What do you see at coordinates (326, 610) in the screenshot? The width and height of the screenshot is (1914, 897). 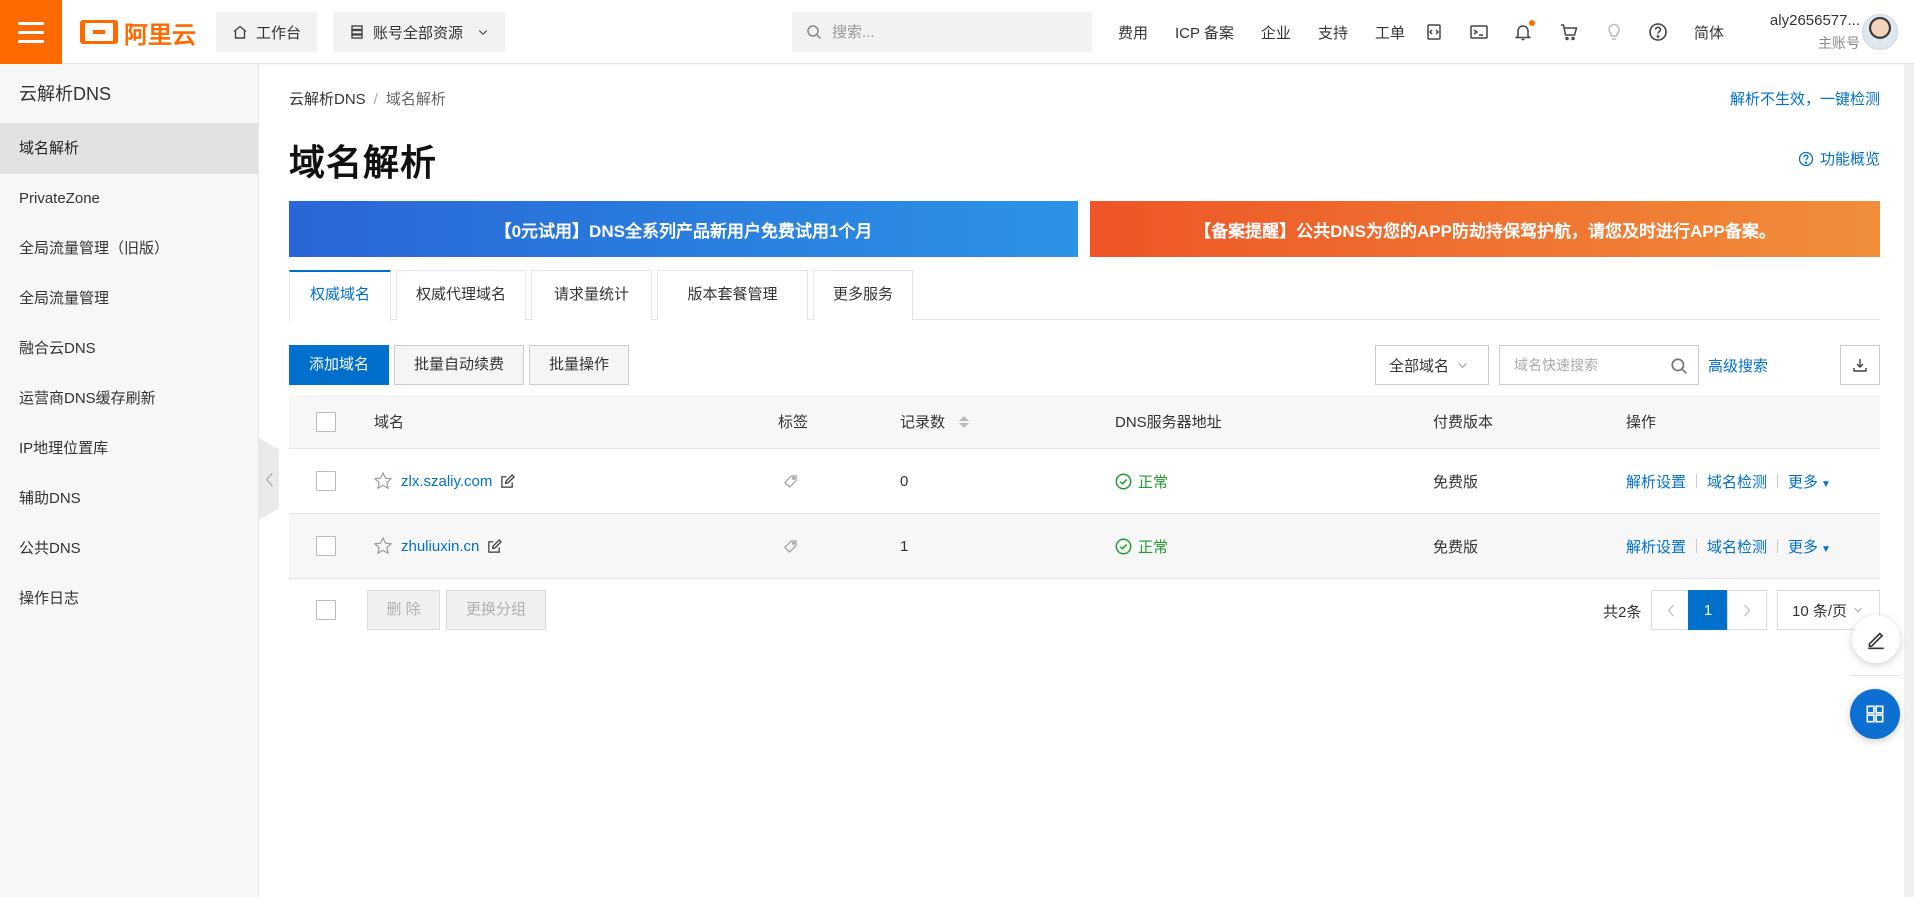 I see `footer-select-all-checkbox` at bounding box center [326, 610].